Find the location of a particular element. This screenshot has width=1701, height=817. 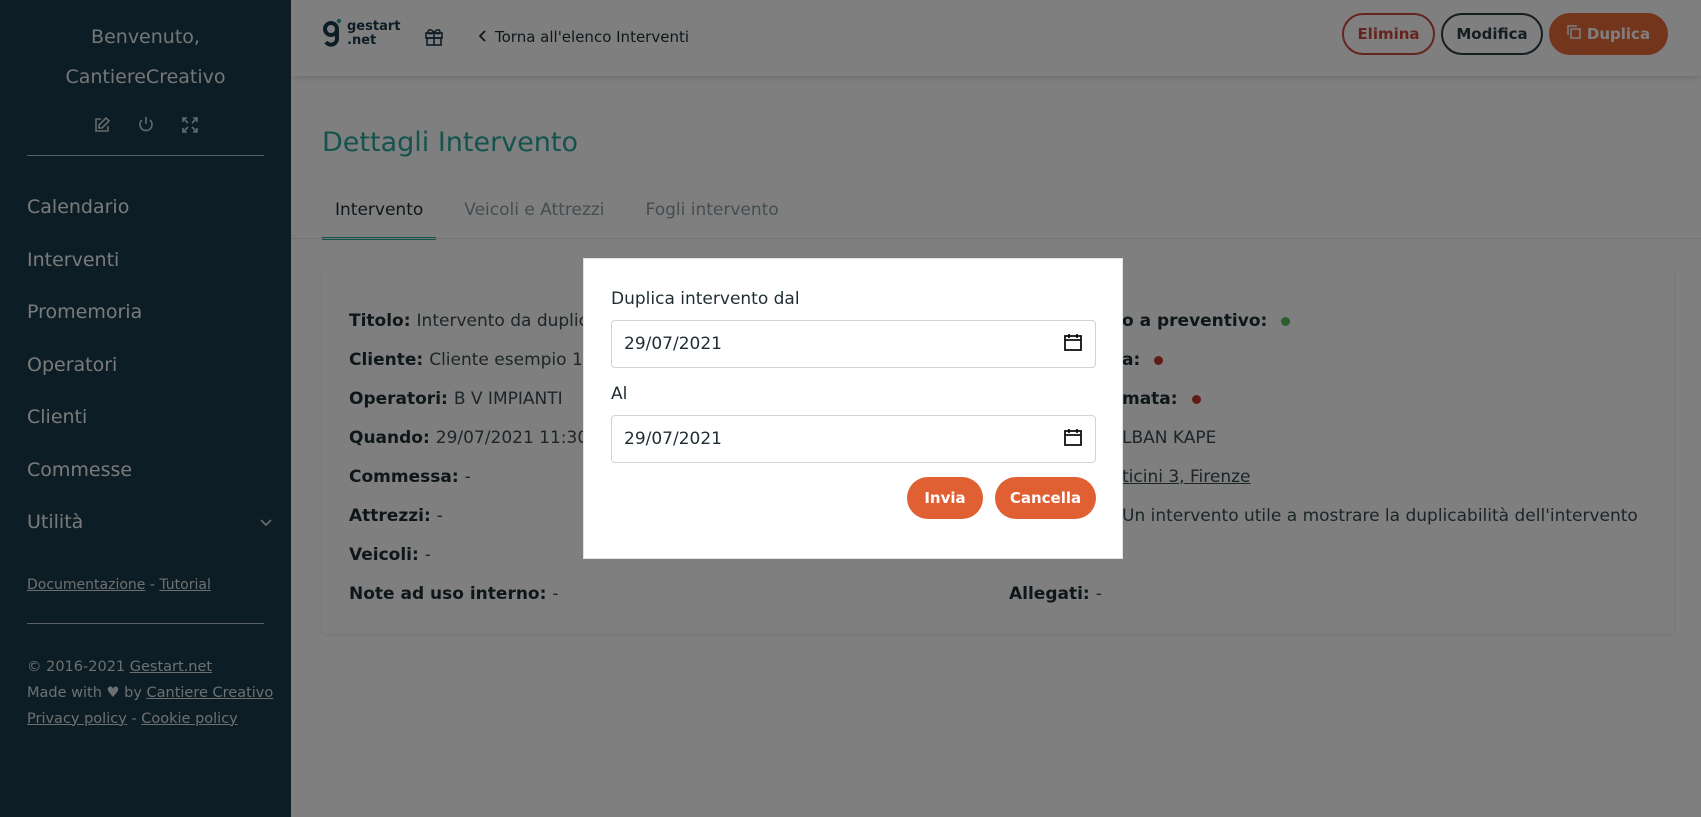

invia-button: Invia is located at coordinates (945, 498).